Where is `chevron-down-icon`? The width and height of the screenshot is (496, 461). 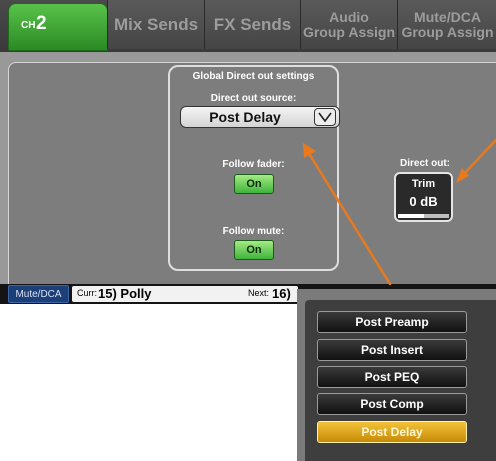 chevron-down-icon is located at coordinates (325, 117).